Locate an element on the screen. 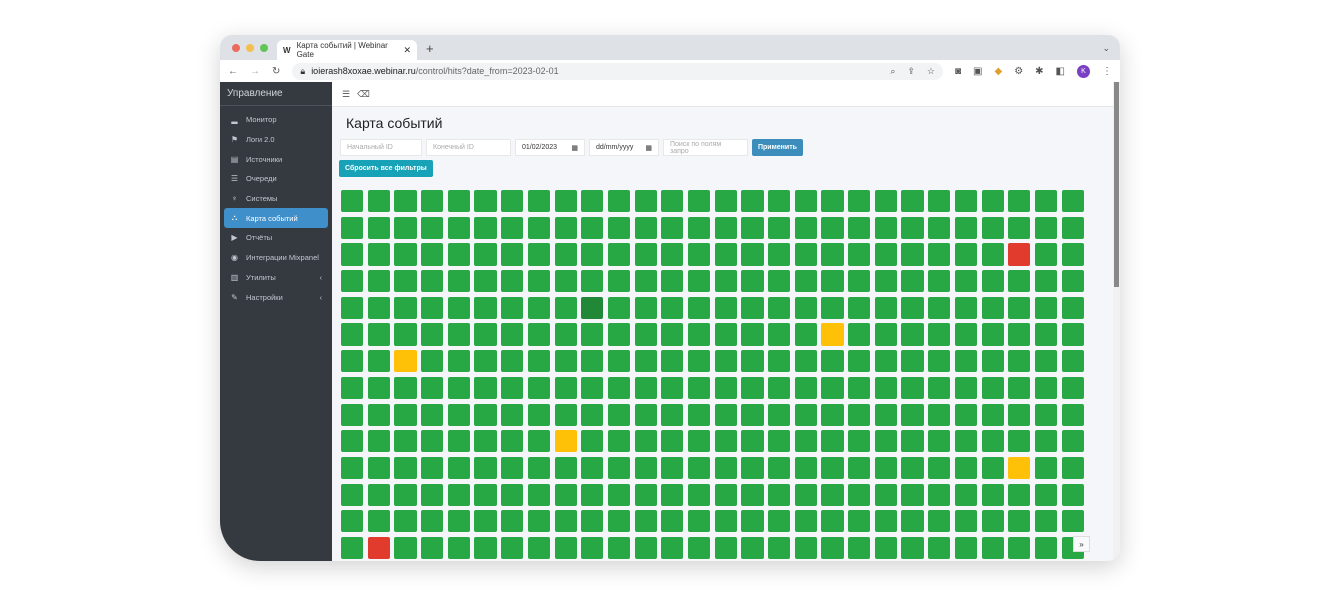 This screenshot has height=596, width=1340. sidebar-item-6: ▶ Отчёты is located at coordinates (276, 238).